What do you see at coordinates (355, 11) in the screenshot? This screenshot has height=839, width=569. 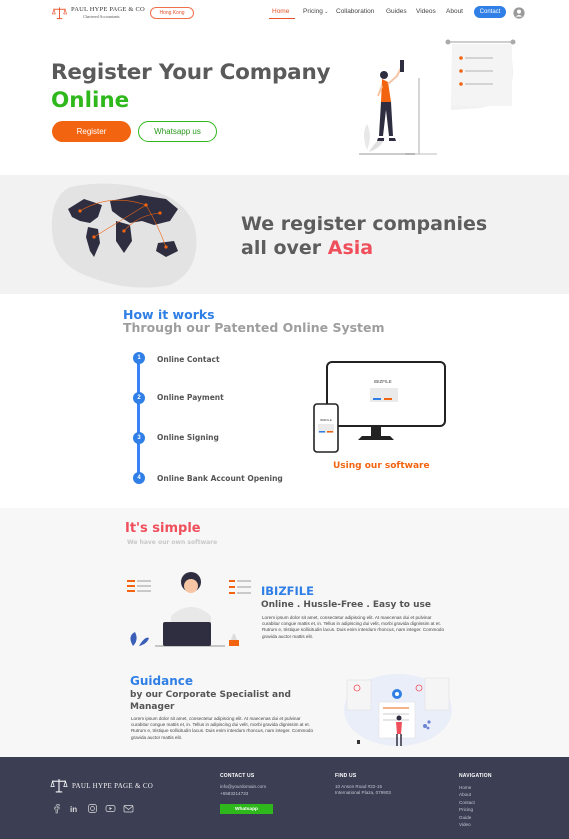 I see `nav-collaboration: Collaboration` at bounding box center [355, 11].